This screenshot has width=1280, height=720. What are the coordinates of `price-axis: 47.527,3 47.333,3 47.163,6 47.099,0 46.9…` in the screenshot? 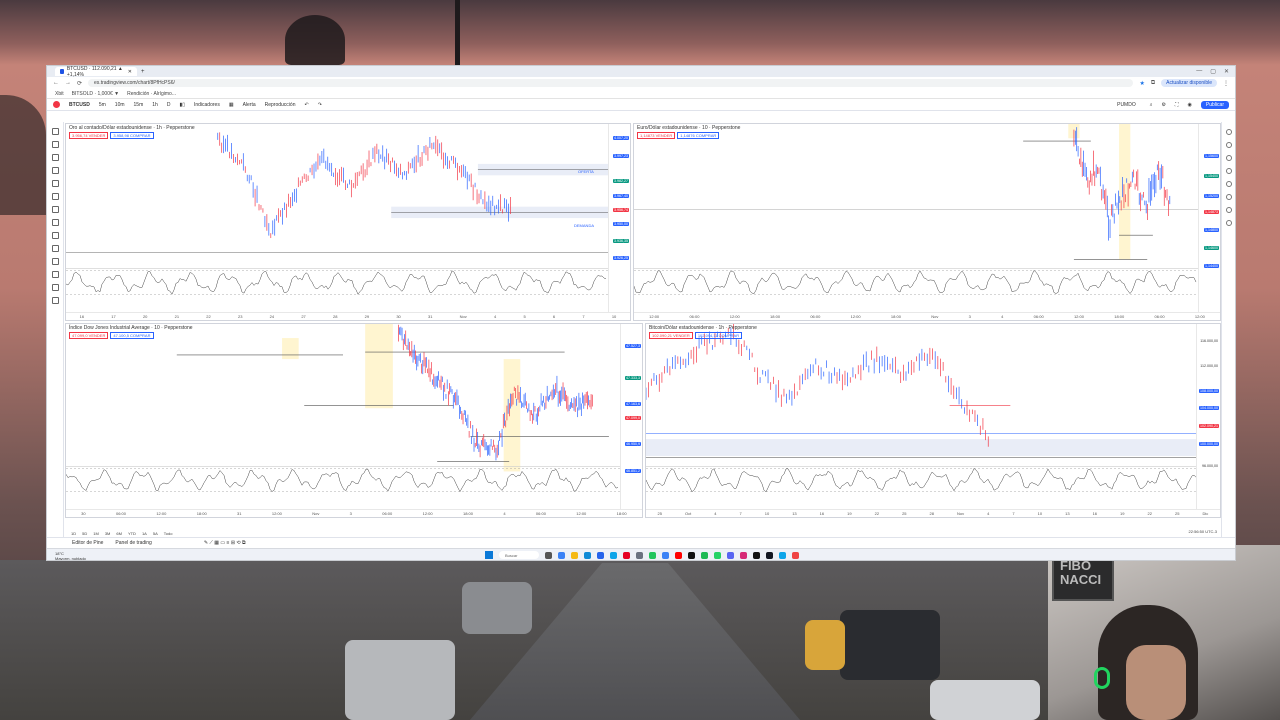 It's located at (631, 420).